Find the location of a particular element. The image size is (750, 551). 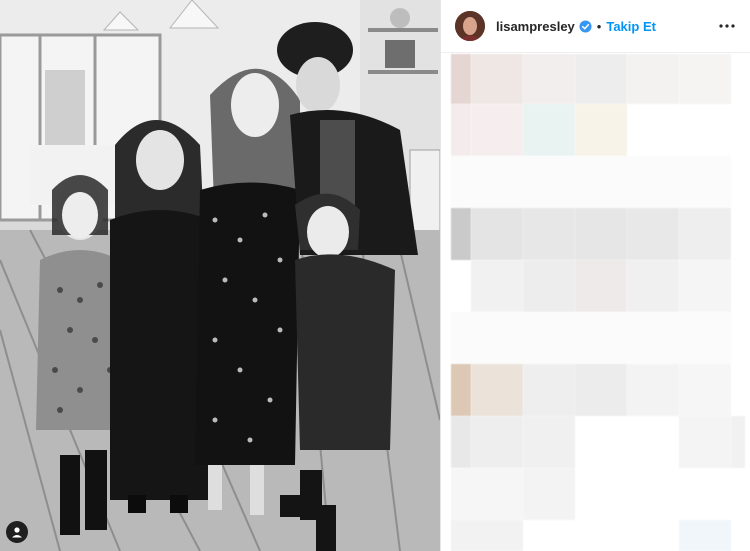

follow-button: Takip Et is located at coordinates (631, 26).